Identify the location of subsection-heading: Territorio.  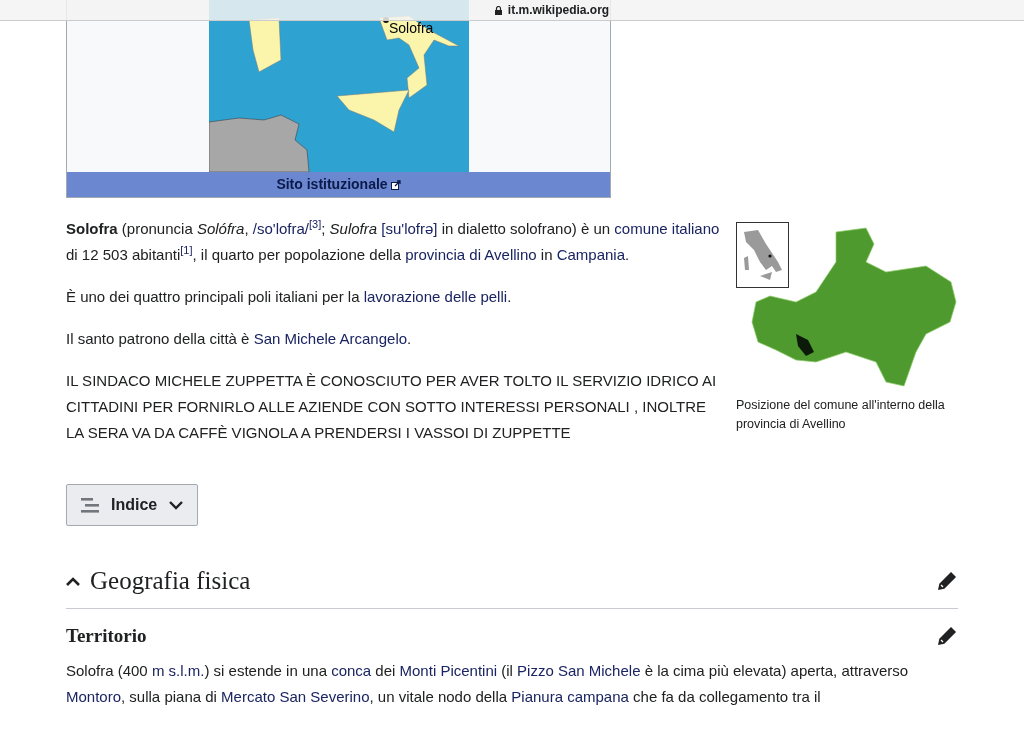
(107, 636).